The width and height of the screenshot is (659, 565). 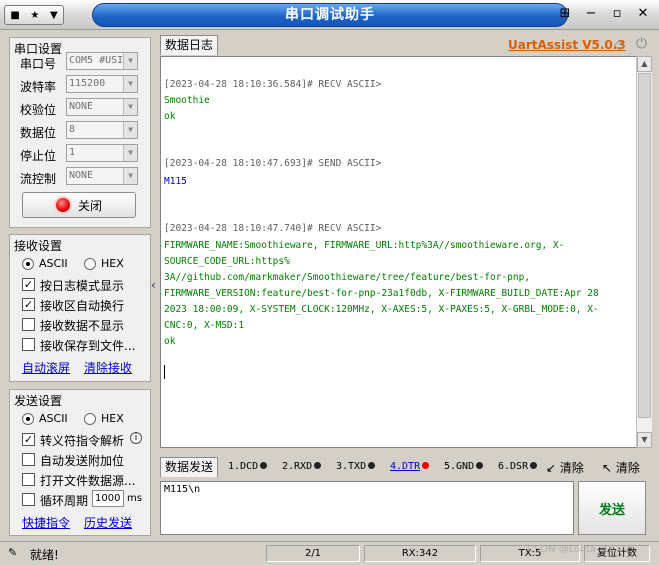 I want to click on pin-gnd: 5.GND, so click(x=464, y=466).